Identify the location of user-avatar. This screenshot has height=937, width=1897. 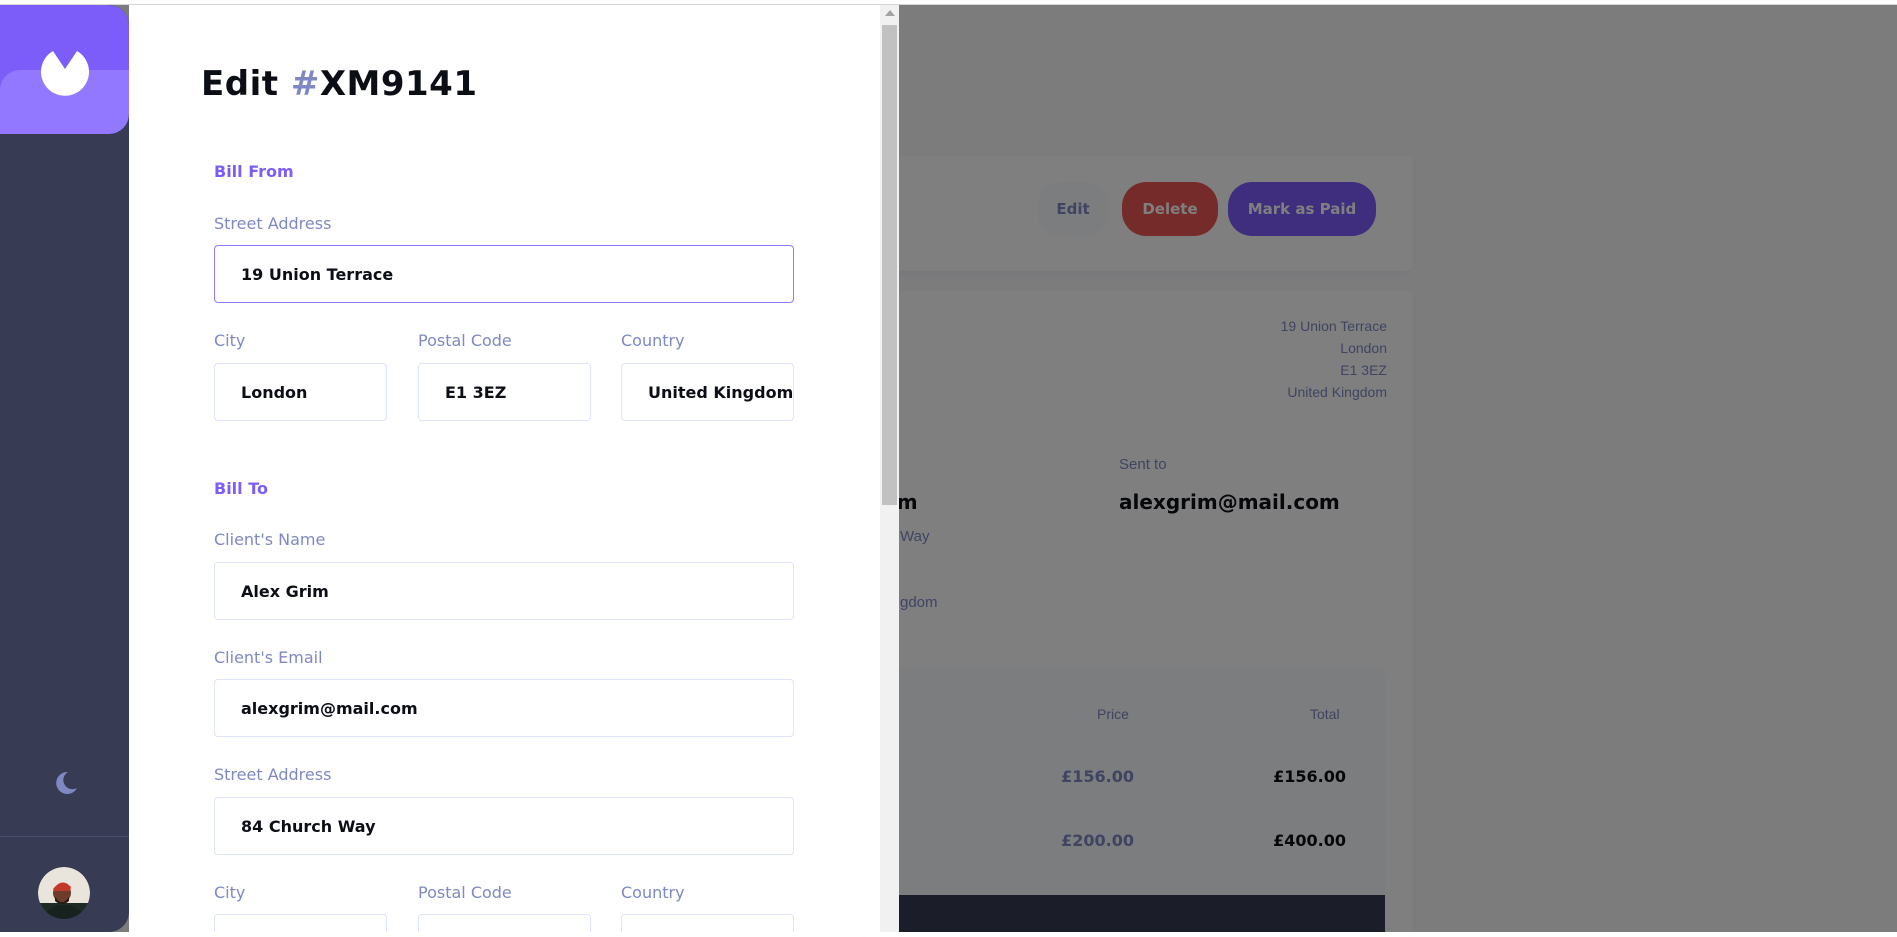
(64, 893).